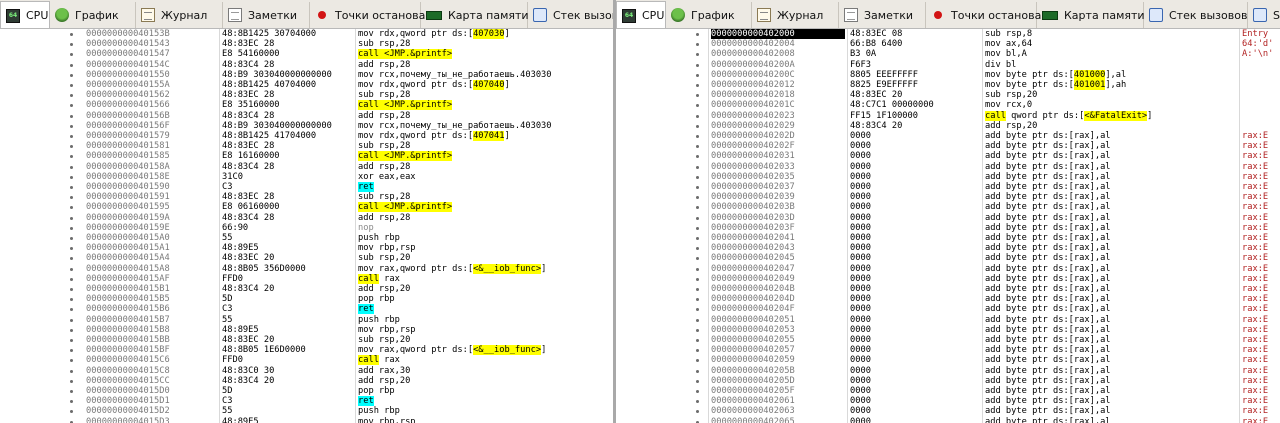 The height and width of the screenshot is (423, 1280). What do you see at coordinates (306, 95) in the screenshot?
I see `disasm-row: 0000000000401562 48:83EC 28 sub rsp,28` at bounding box center [306, 95].